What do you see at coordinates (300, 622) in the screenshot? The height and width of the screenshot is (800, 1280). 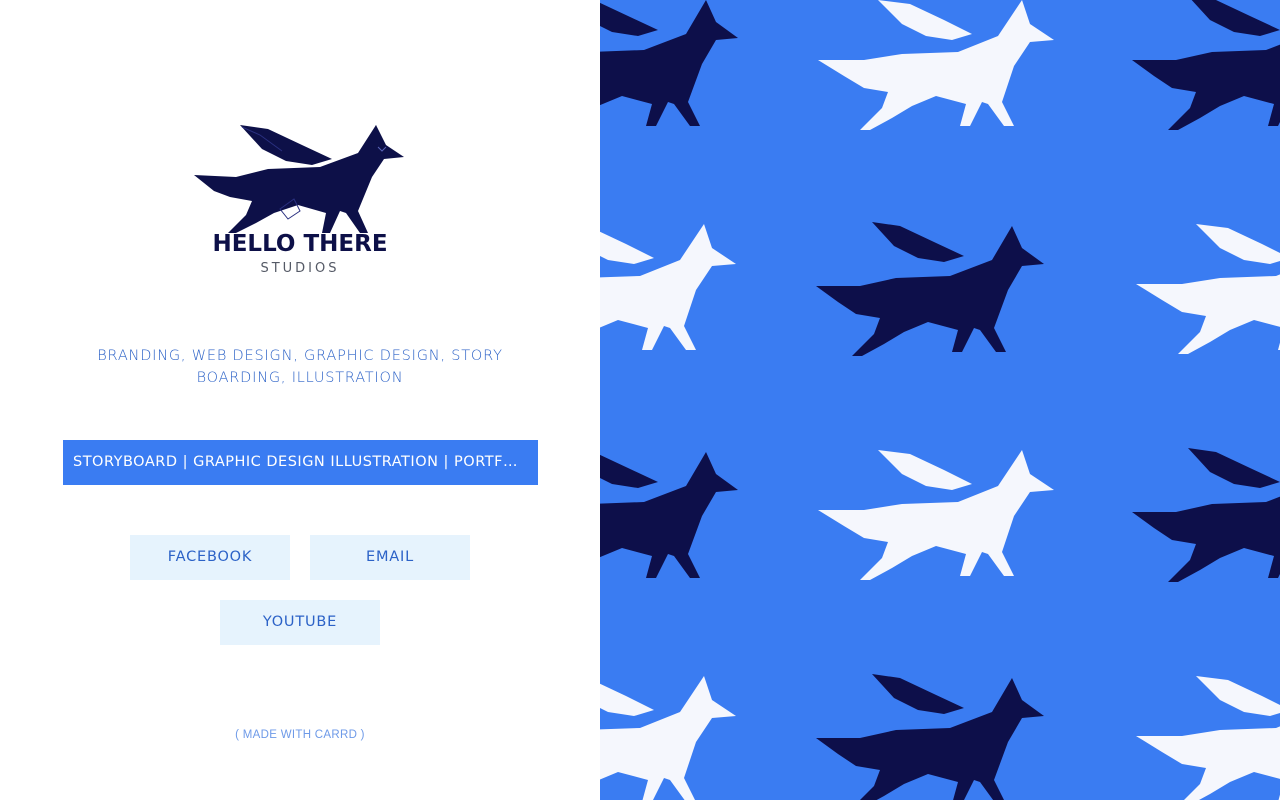 I see `youtube-button: YOUTUBE` at bounding box center [300, 622].